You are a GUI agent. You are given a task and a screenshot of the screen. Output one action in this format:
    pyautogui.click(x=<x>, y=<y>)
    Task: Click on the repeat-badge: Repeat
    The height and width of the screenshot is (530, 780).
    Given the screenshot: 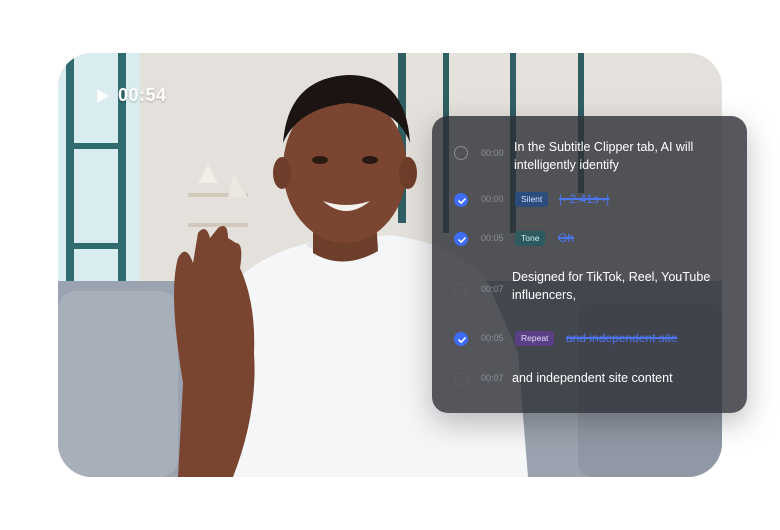 What is the action you would take?
    pyautogui.click(x=535, y=338)
    